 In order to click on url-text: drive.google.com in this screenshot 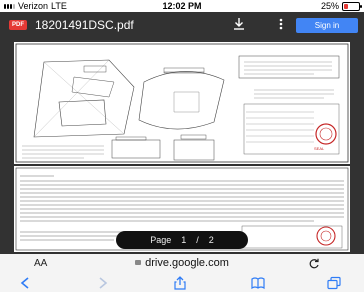, I will do `click(187, 263)`.